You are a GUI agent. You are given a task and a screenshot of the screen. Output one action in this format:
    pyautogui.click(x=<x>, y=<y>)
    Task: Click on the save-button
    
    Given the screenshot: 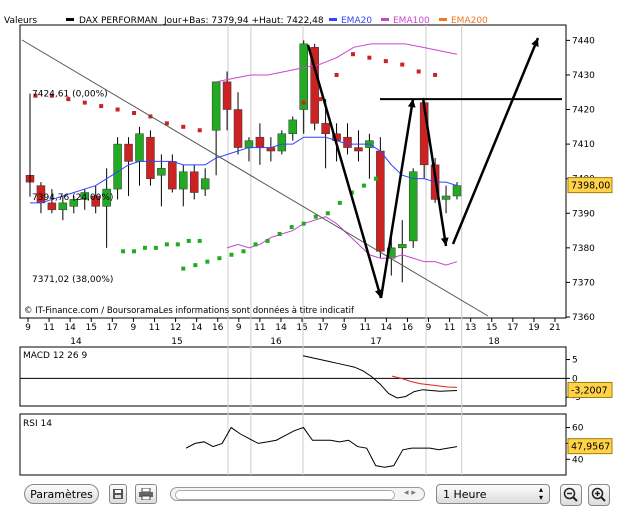 What is the action you would take?
    pyautogui.click(x=118, y=494)
    